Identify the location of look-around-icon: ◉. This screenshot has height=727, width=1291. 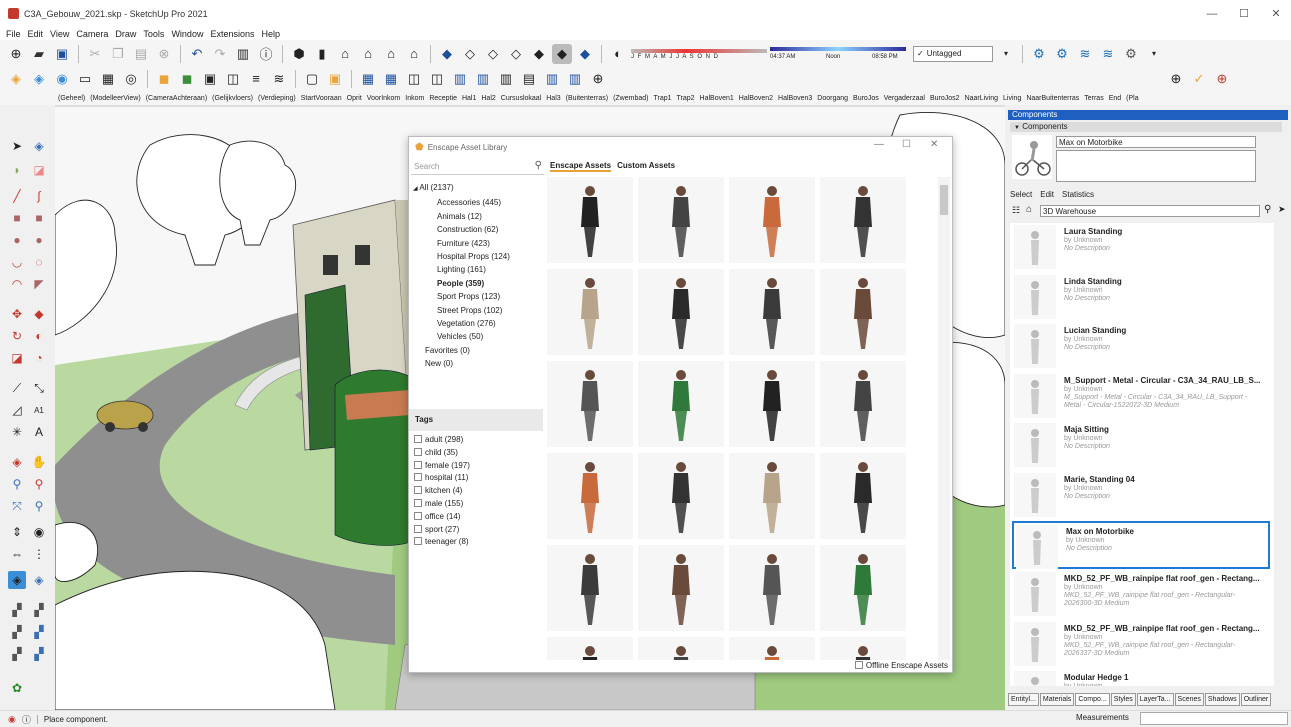
(39, 532).